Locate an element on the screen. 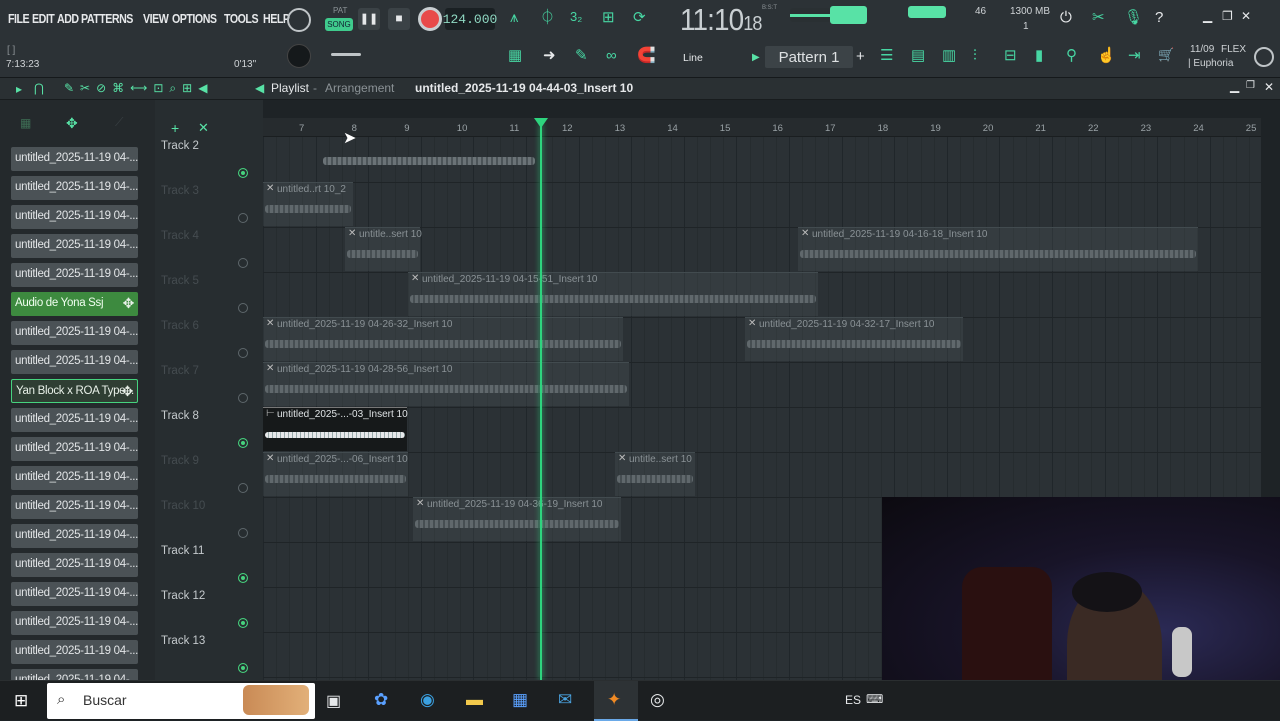  copilot-icon: ✿ is located at coordinates (381, 700).